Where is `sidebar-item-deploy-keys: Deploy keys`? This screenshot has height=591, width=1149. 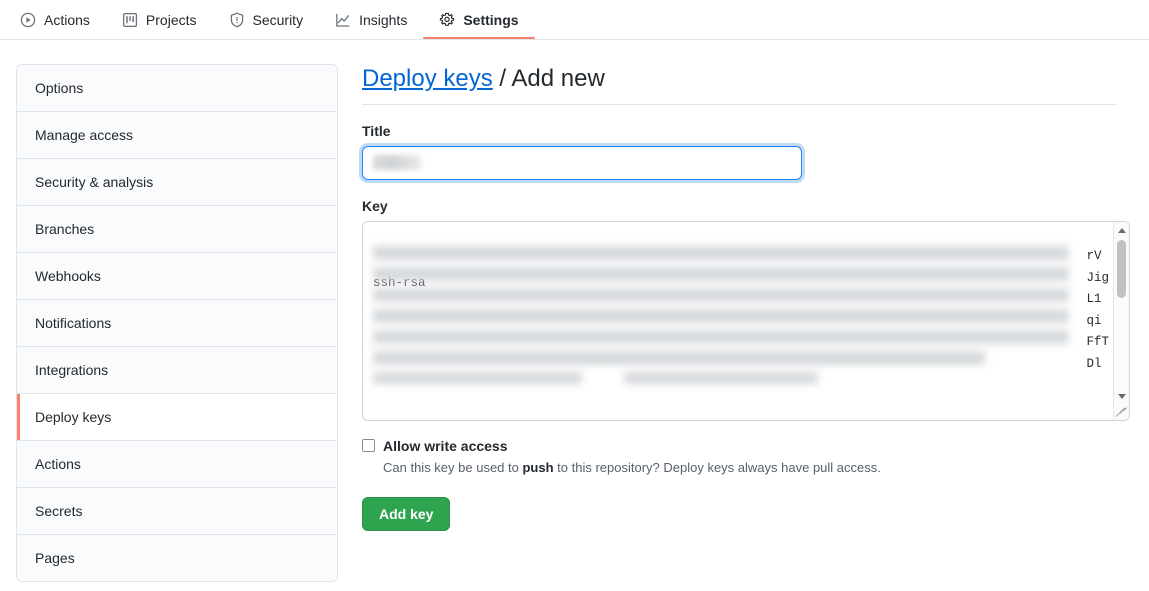
sidebar-item-deploy-keys: Deploy keys is located at coordinates (177, 417).